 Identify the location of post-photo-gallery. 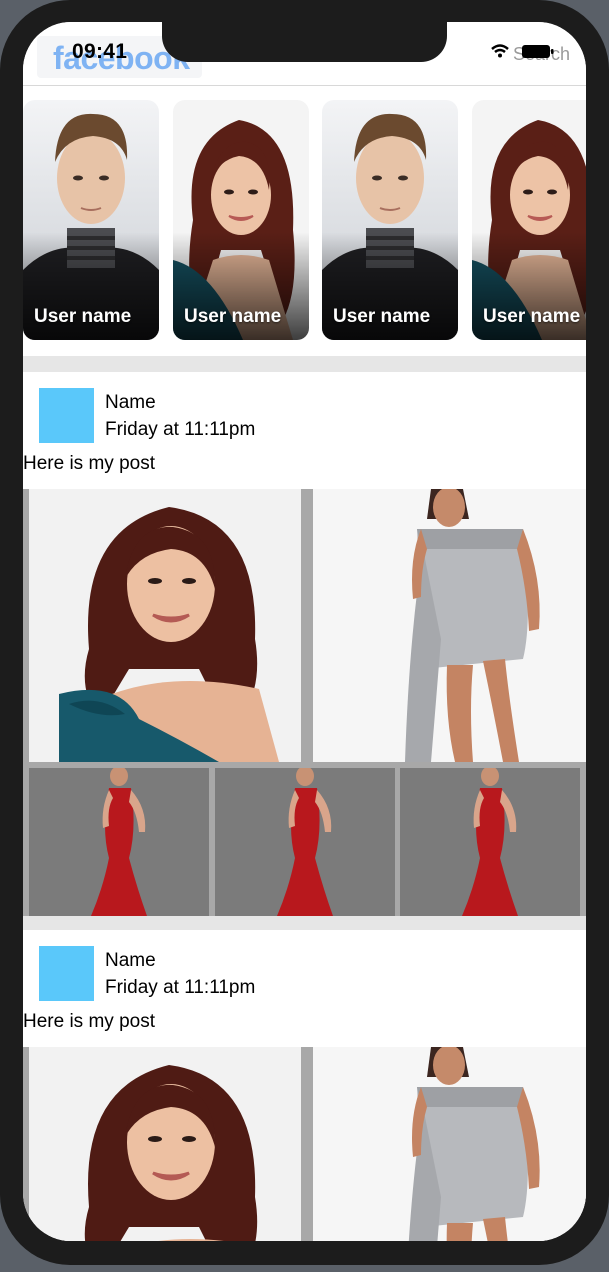
(304, 1144).